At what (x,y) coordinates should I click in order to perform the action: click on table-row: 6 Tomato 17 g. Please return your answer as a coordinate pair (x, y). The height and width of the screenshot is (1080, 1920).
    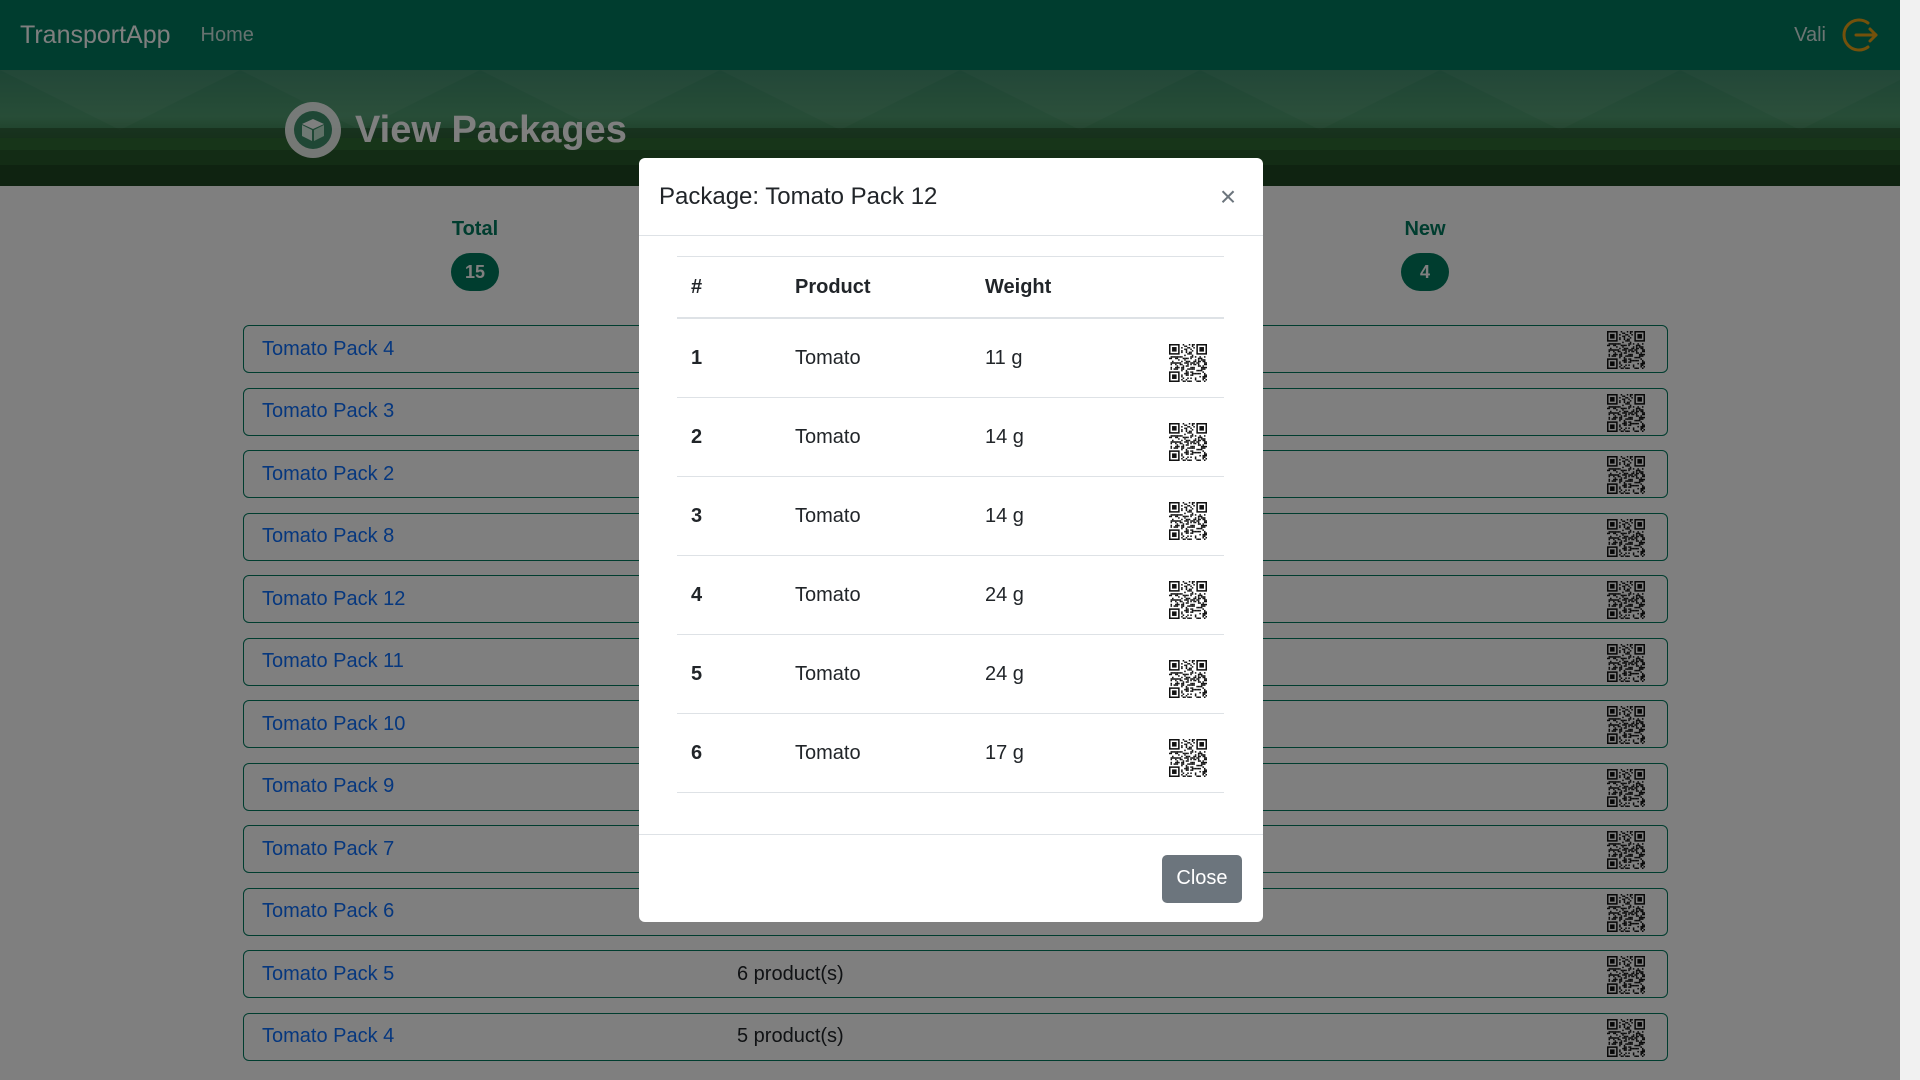
    Looking at the image, I should click on (950, 753).